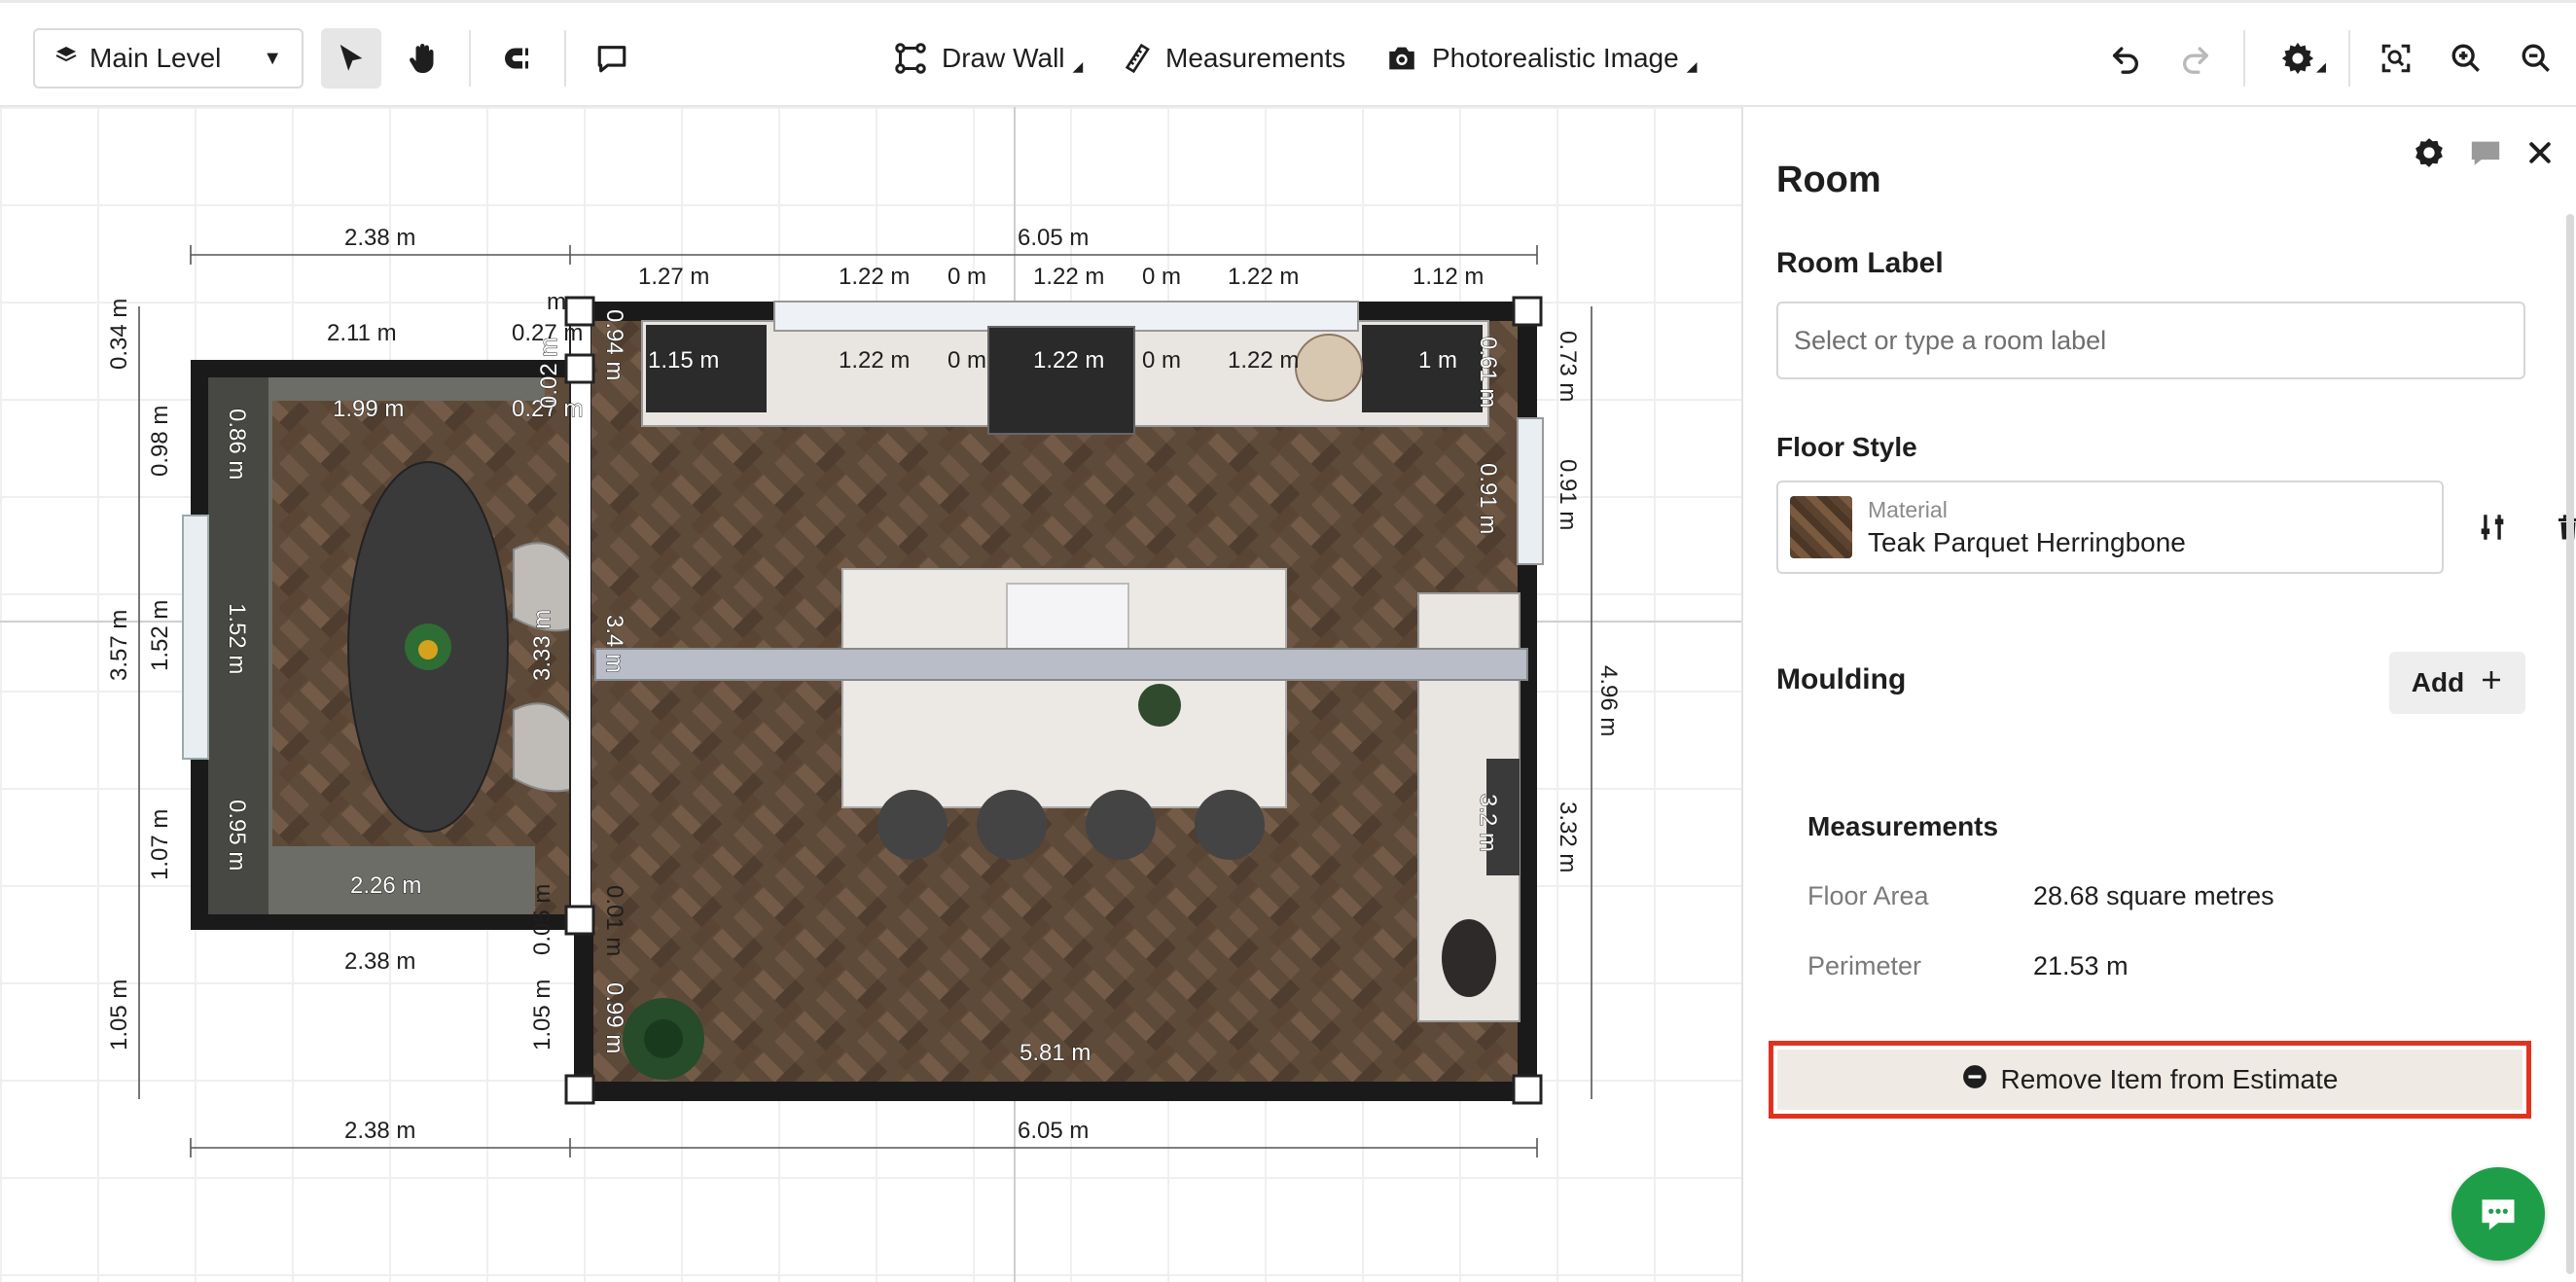  Describe the element at coordinates (614, 1018) in the screenshot. I see `dim-label: 0.99 m` at that location.